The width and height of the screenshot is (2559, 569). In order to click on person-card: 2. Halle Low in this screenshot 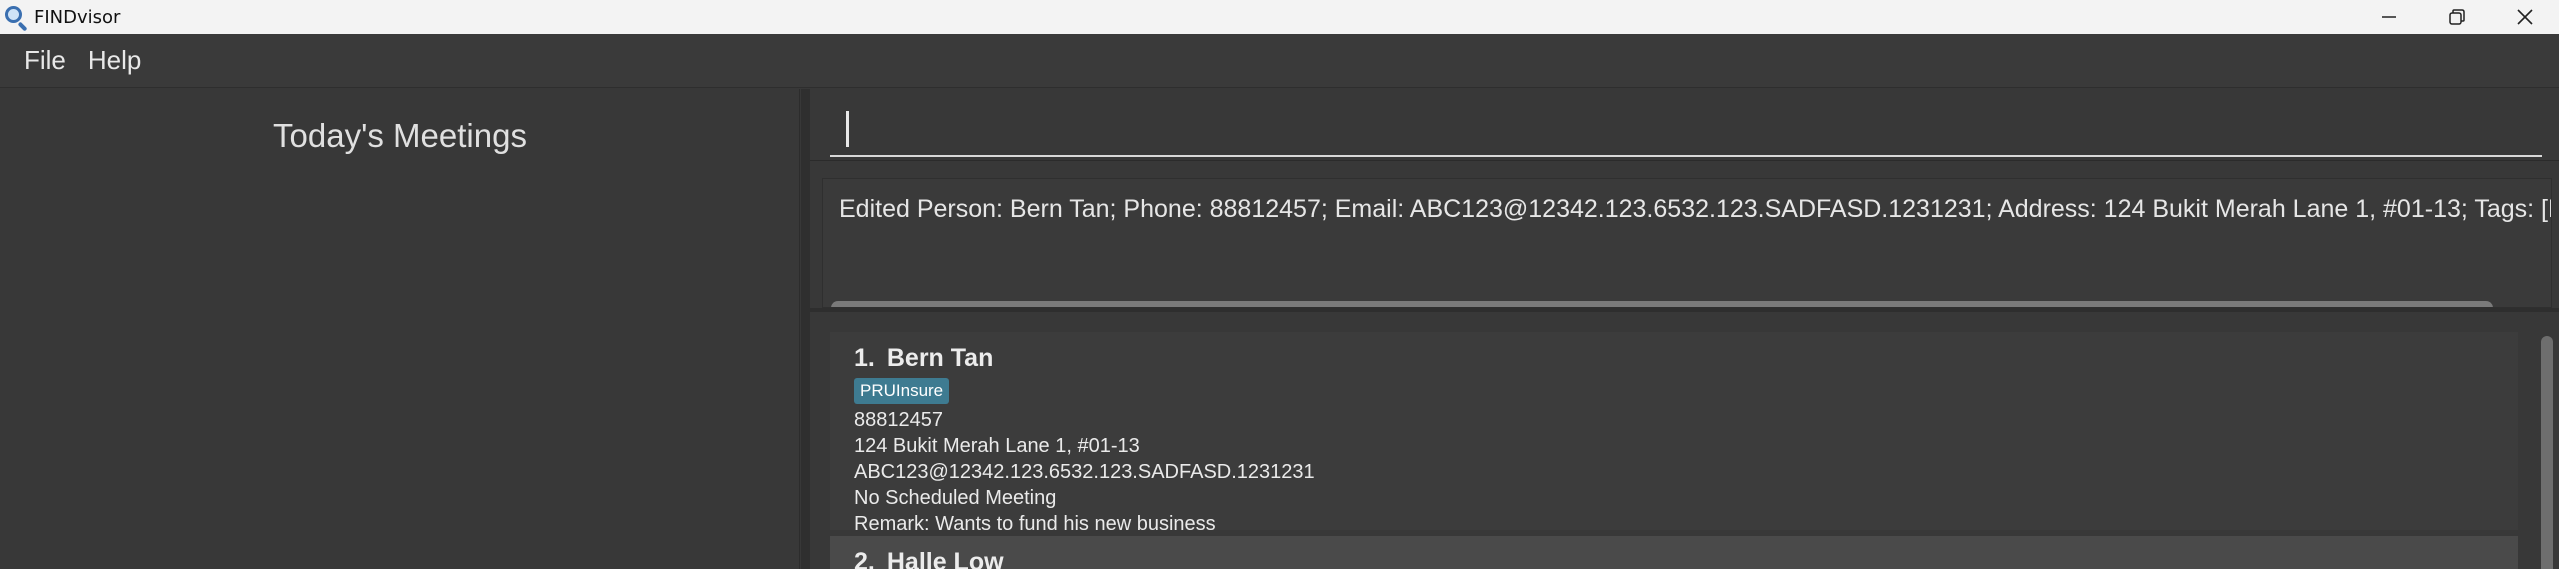, I will do `click(1674, 552)`.